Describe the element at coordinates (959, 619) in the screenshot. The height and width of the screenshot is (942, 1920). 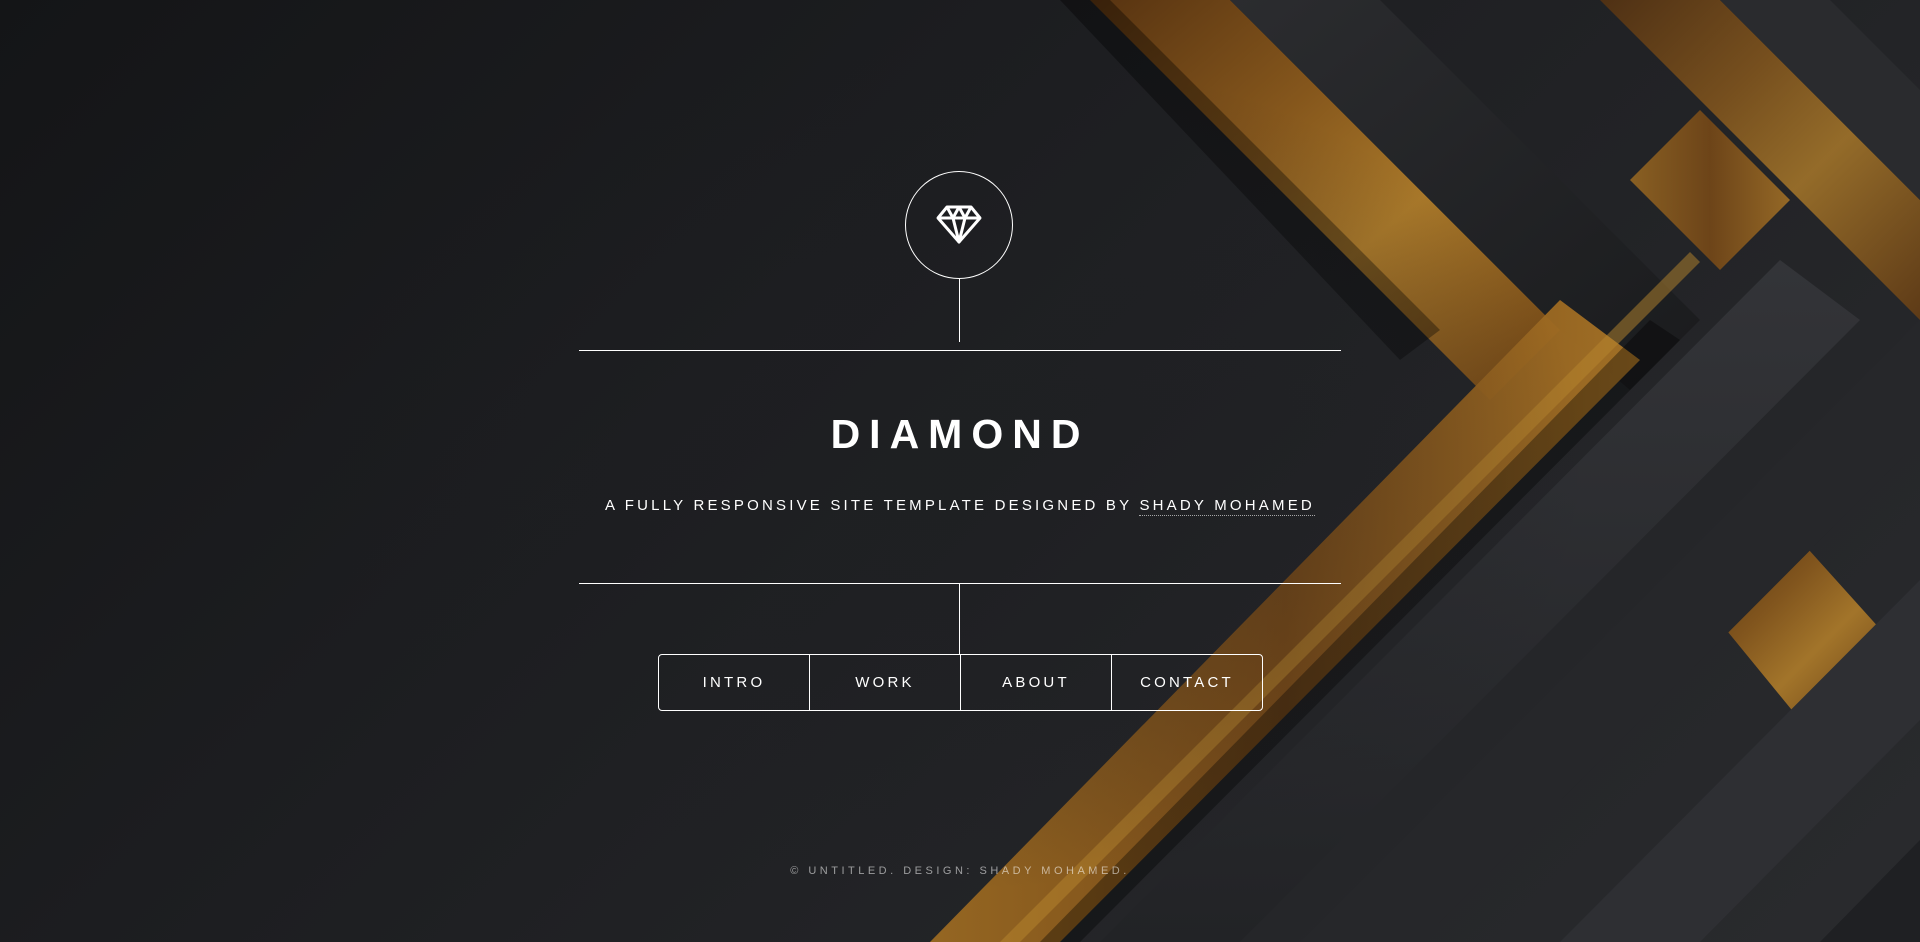
I see `connector-line-bottom` at that location.